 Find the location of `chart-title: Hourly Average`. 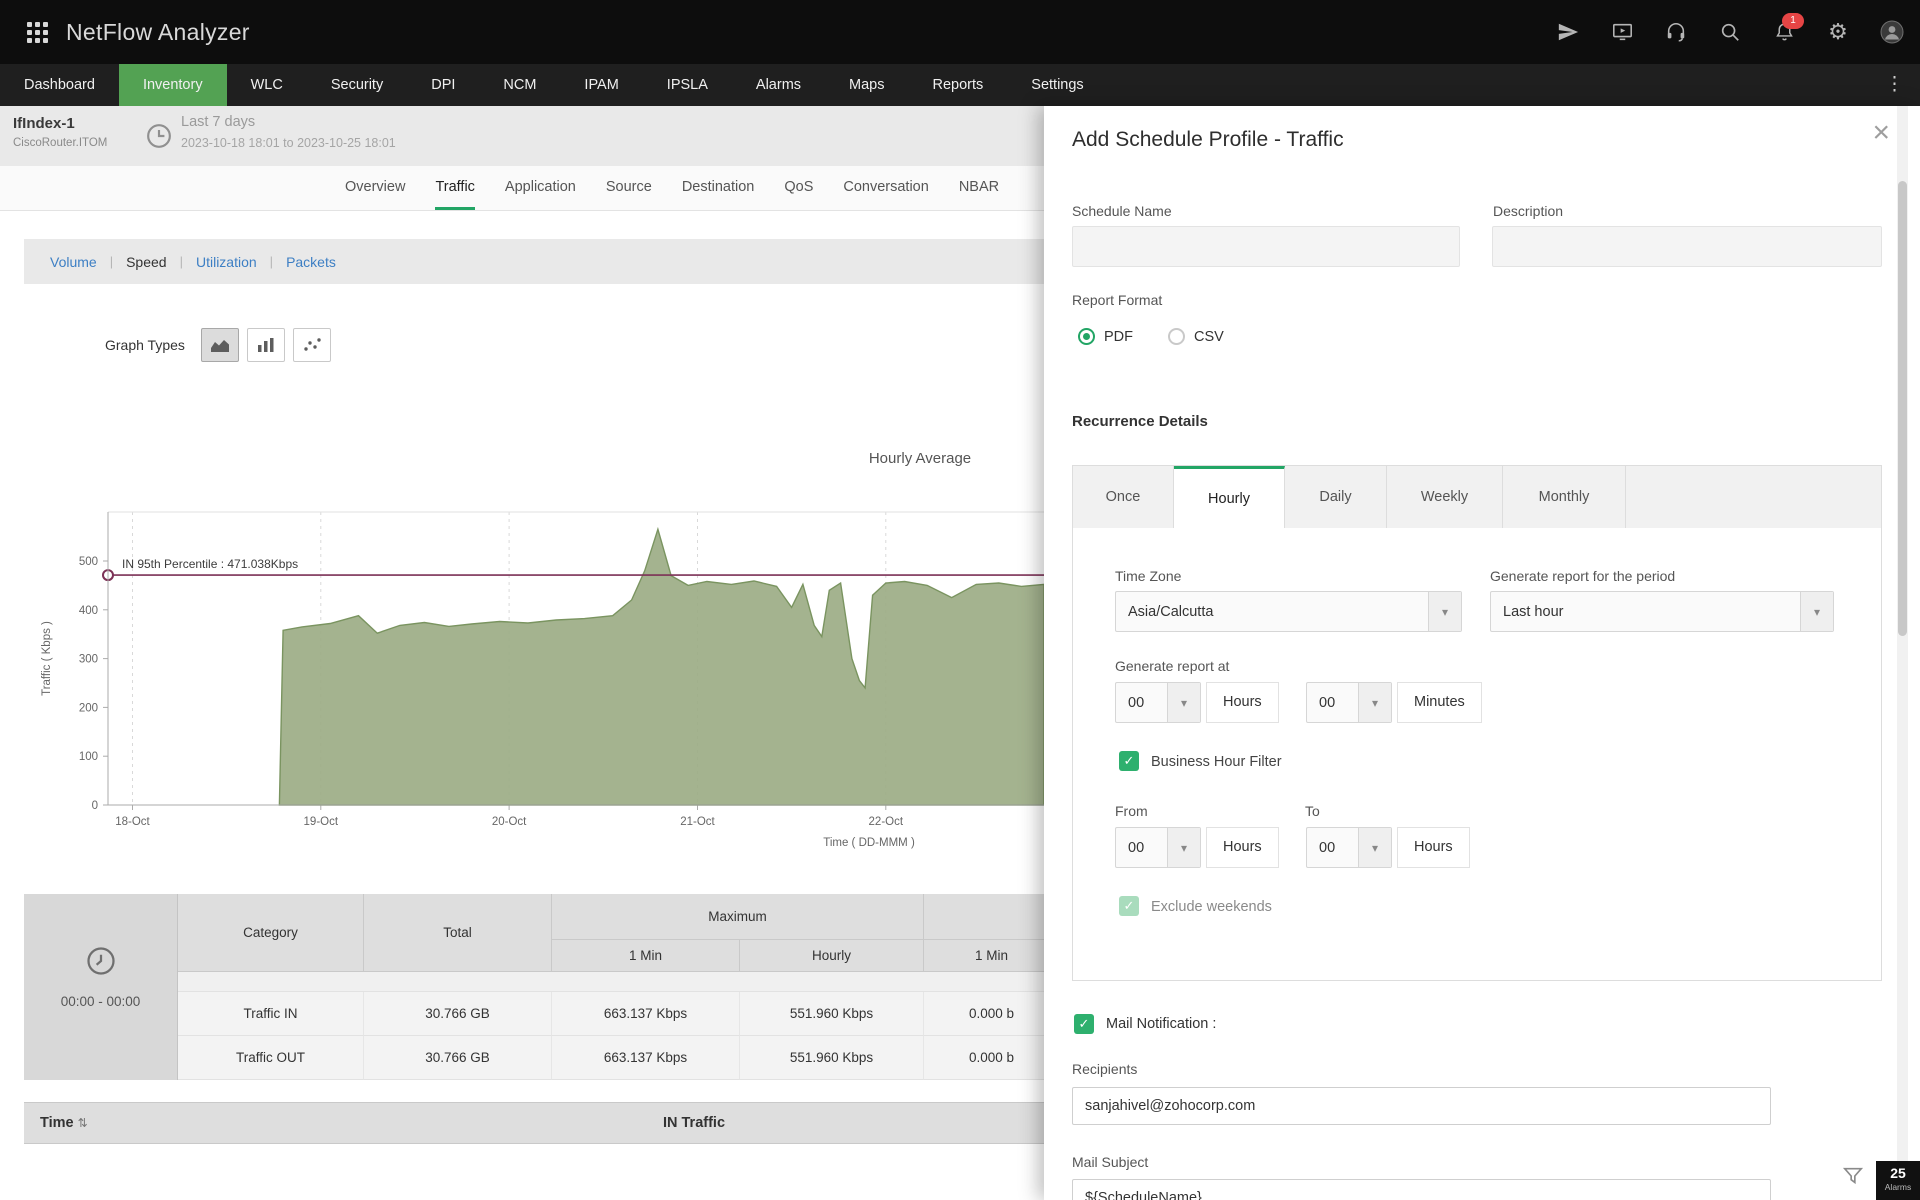

chart-title: Hourly Average is located at coordinates (920, 458).